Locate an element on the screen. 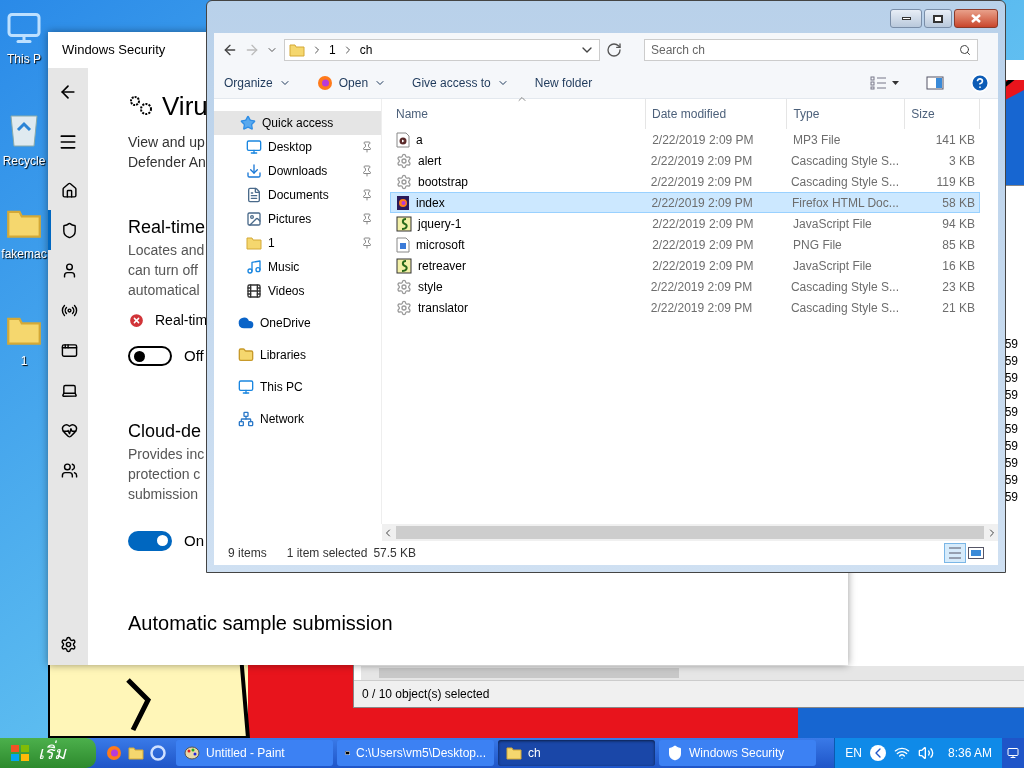 Image resolution: width=1024 pixels, height=768 pixels. file-name: translator is located at coordinates (443, 308).